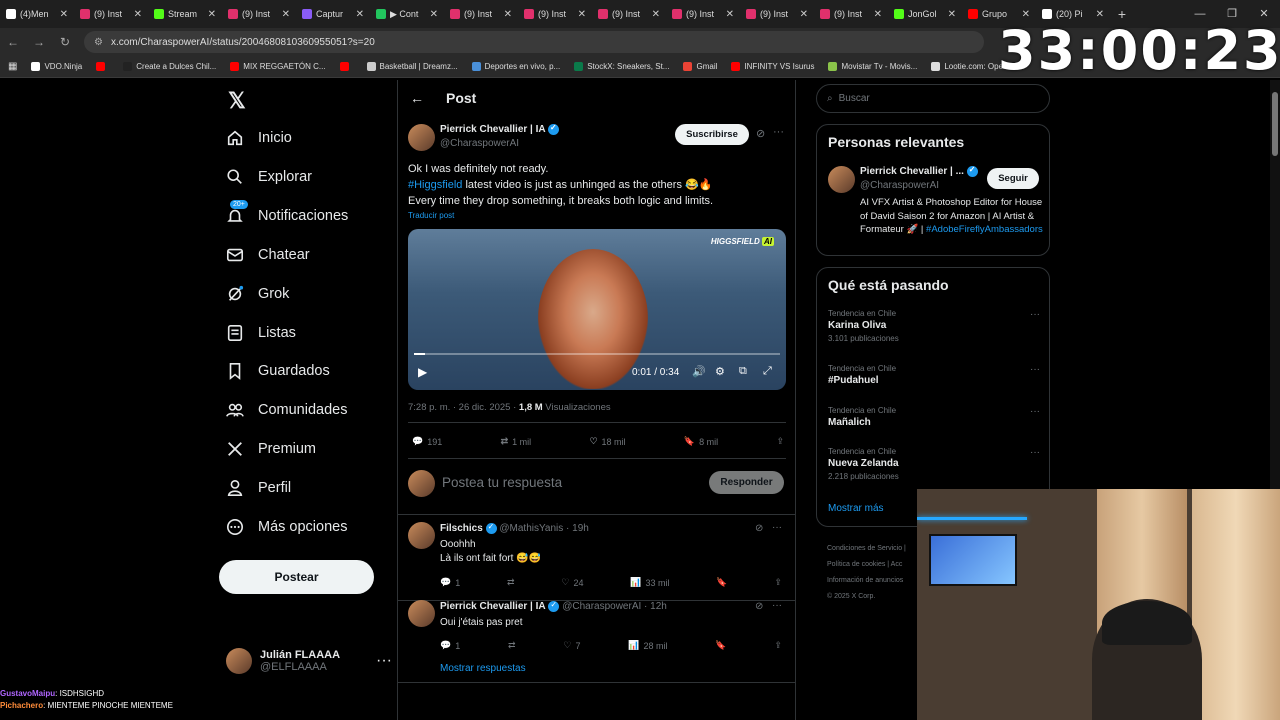  What do you see at coordinates (427, 441) in the screenshot?
I see `reply-action: 💬 191` at bounding box center [427, 441].